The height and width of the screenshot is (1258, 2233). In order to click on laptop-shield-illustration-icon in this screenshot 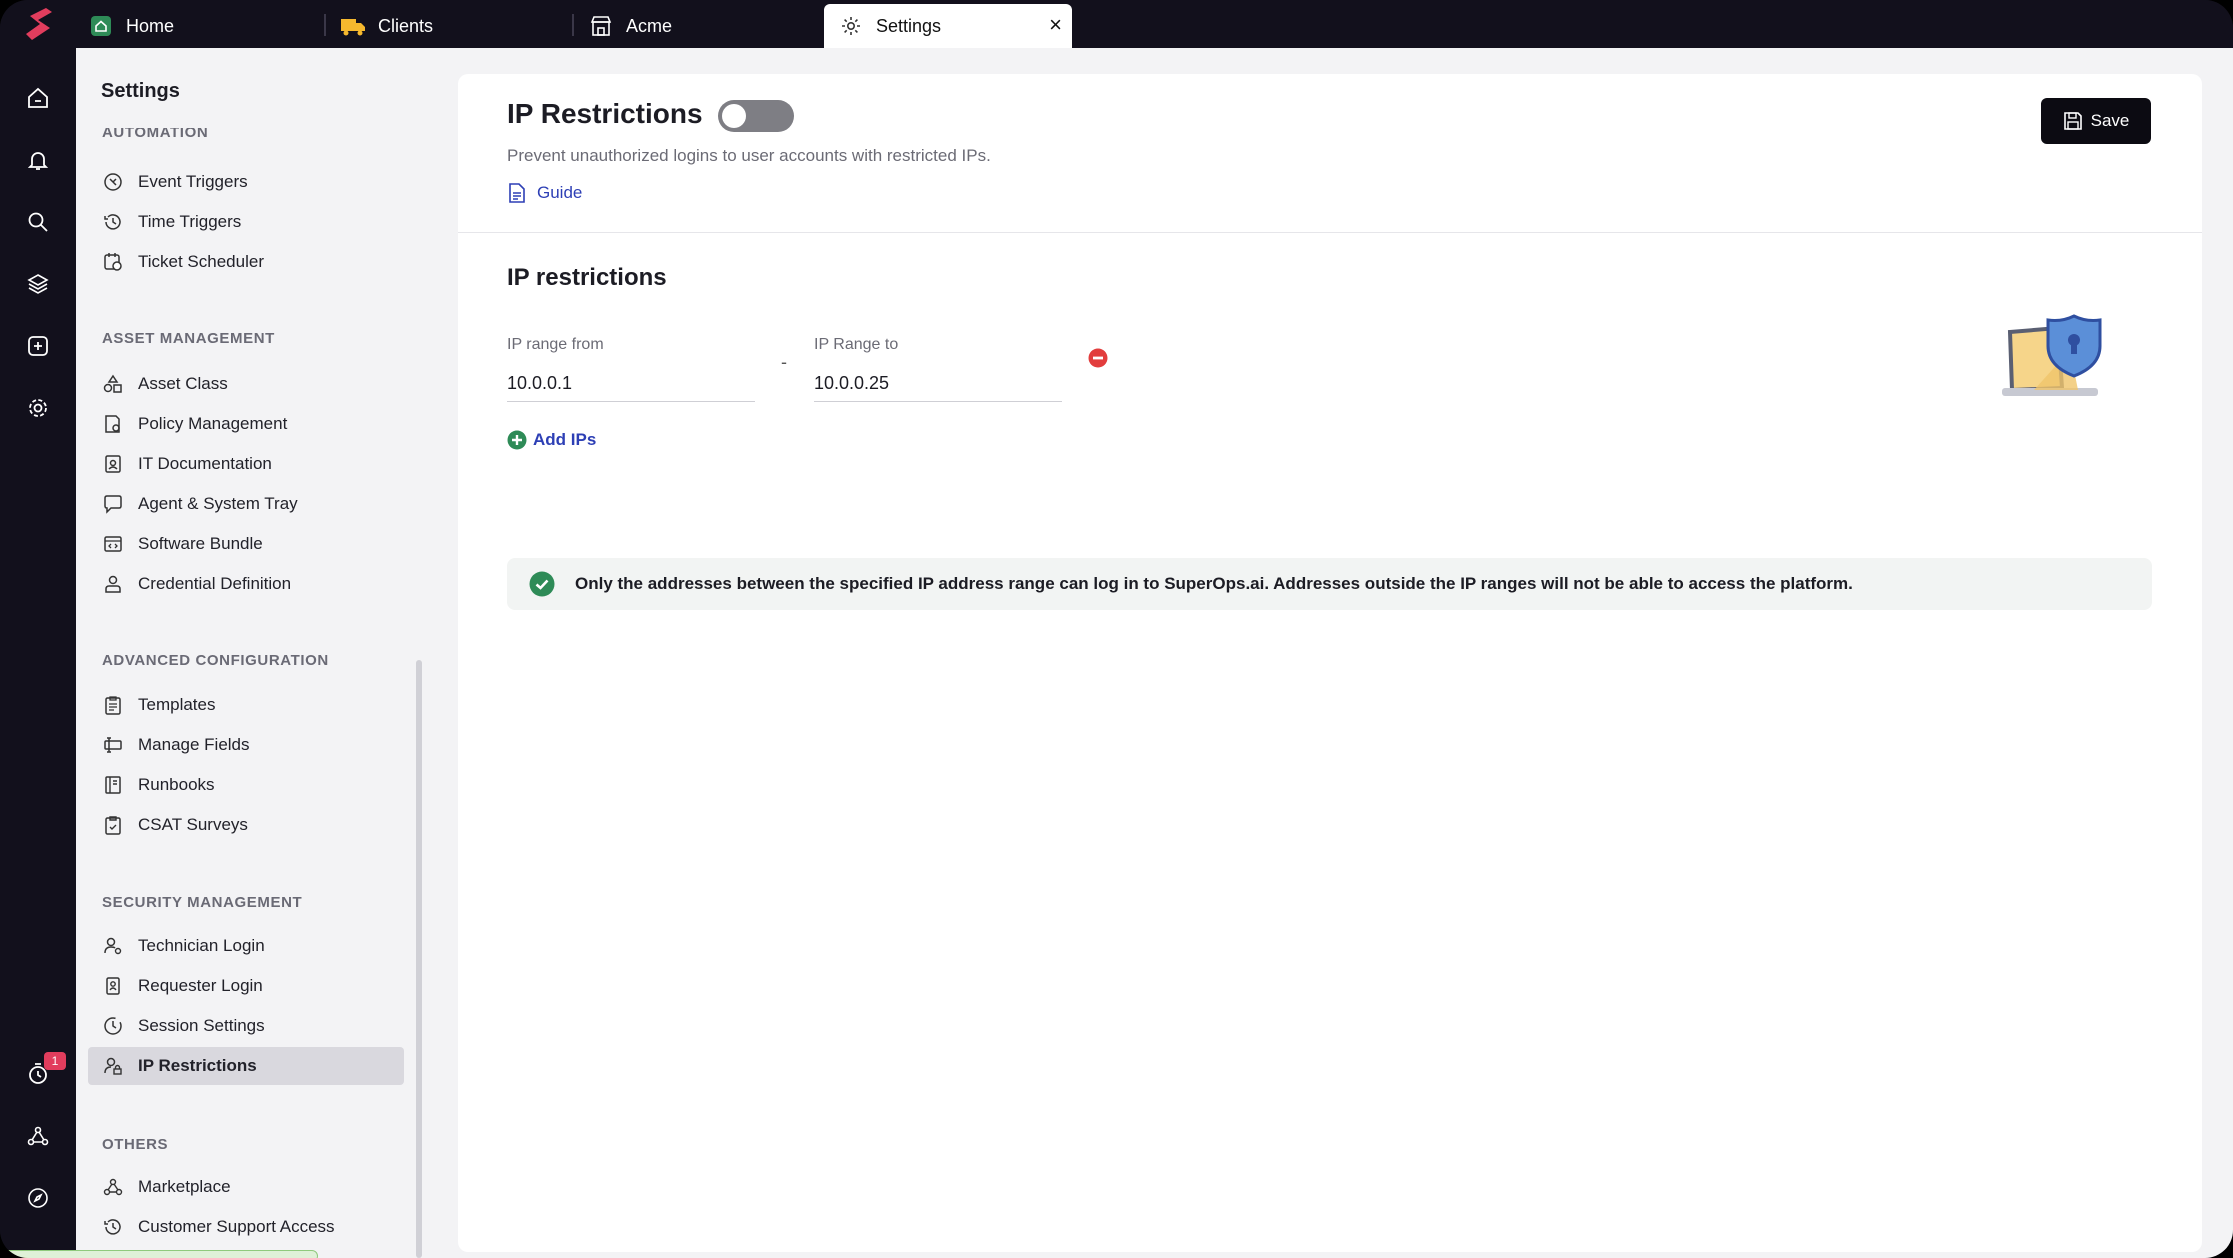, I will do `click(2052, 355)`.